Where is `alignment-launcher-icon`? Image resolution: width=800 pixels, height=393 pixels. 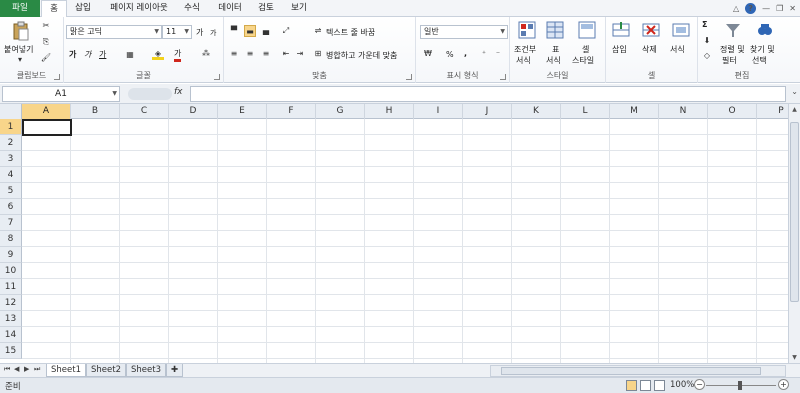
alignment-launcher-icon is located at coordinates (409, 77).